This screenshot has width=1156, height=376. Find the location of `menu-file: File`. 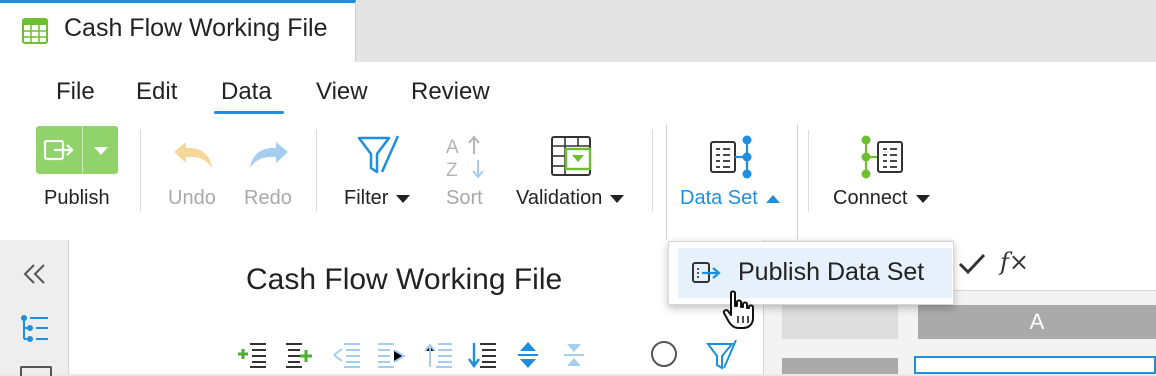

menu-file: File is located at coordinates (75, 92).